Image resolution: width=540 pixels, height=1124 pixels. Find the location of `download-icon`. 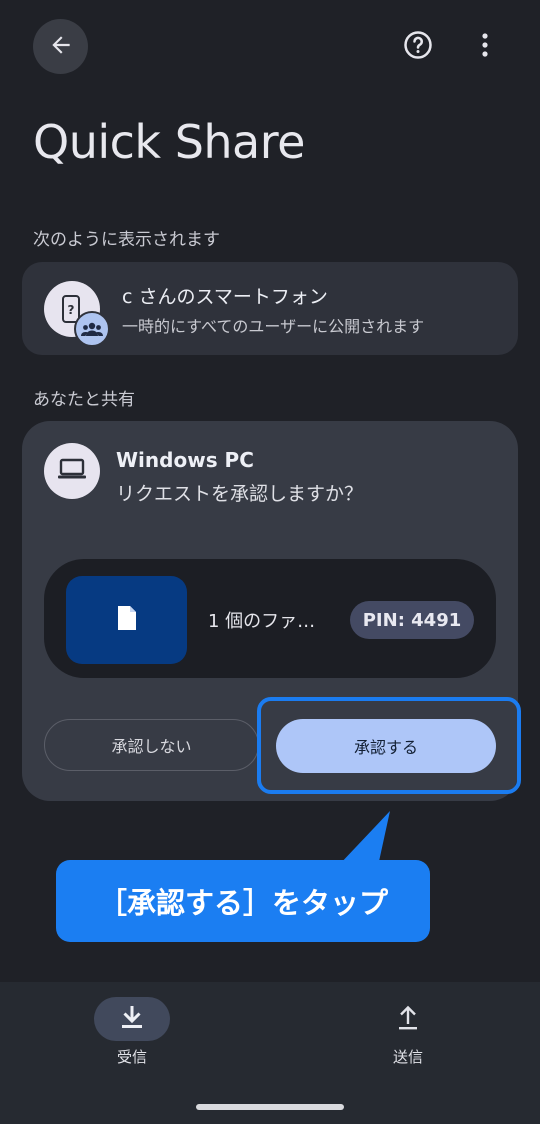

download-icon is located at coordinates (132, 1019).